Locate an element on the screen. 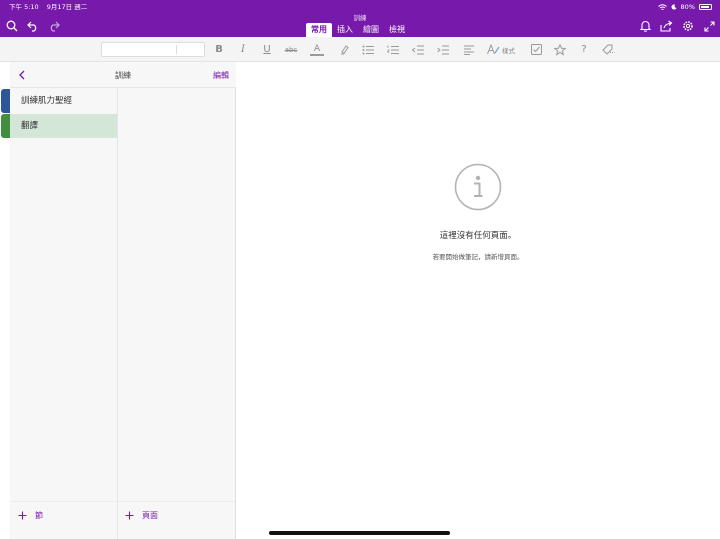  font-color-bar is located at coordinates (317, 54).